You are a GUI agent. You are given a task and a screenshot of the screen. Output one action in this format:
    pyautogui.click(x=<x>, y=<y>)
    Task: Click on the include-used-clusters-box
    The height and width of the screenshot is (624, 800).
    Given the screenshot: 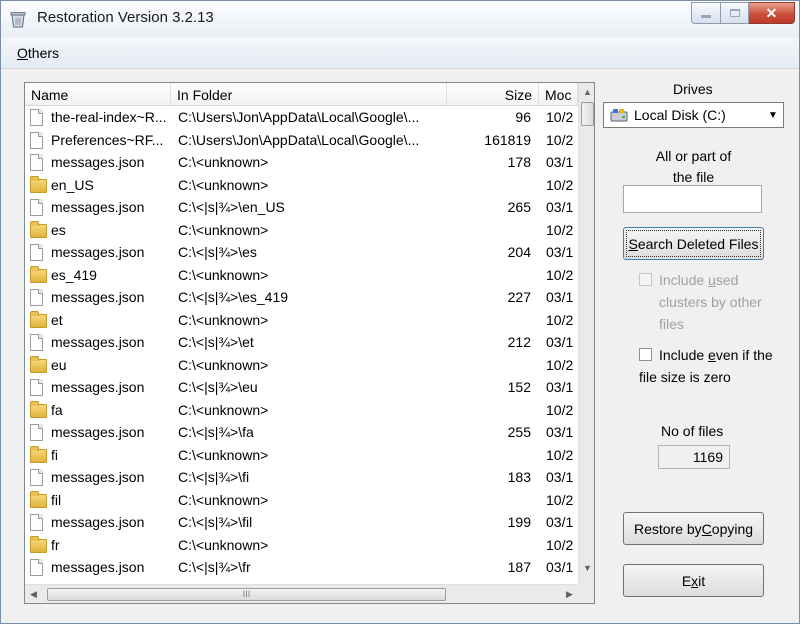 What is the action you would take?
    pyautogui.click(x=645, y=279)
    